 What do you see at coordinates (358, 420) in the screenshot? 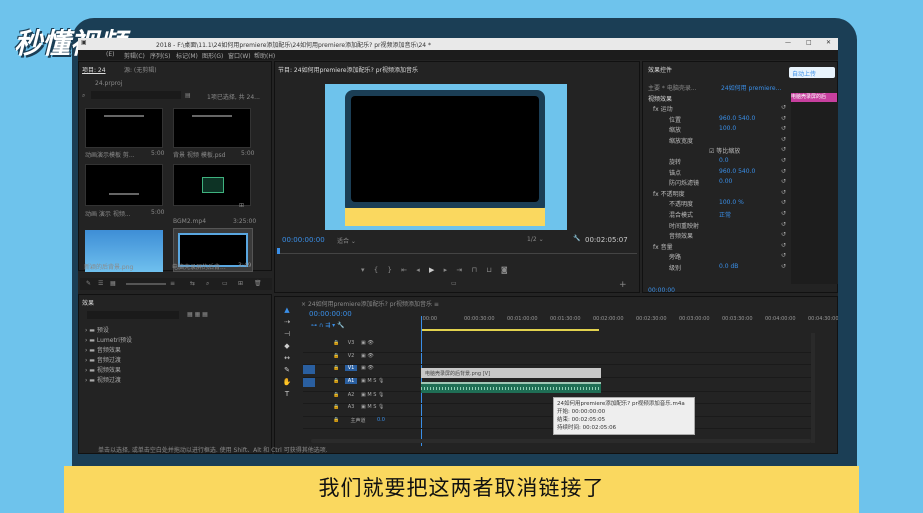
I see `track-label: 主声道` at bounding box center [358, 420].